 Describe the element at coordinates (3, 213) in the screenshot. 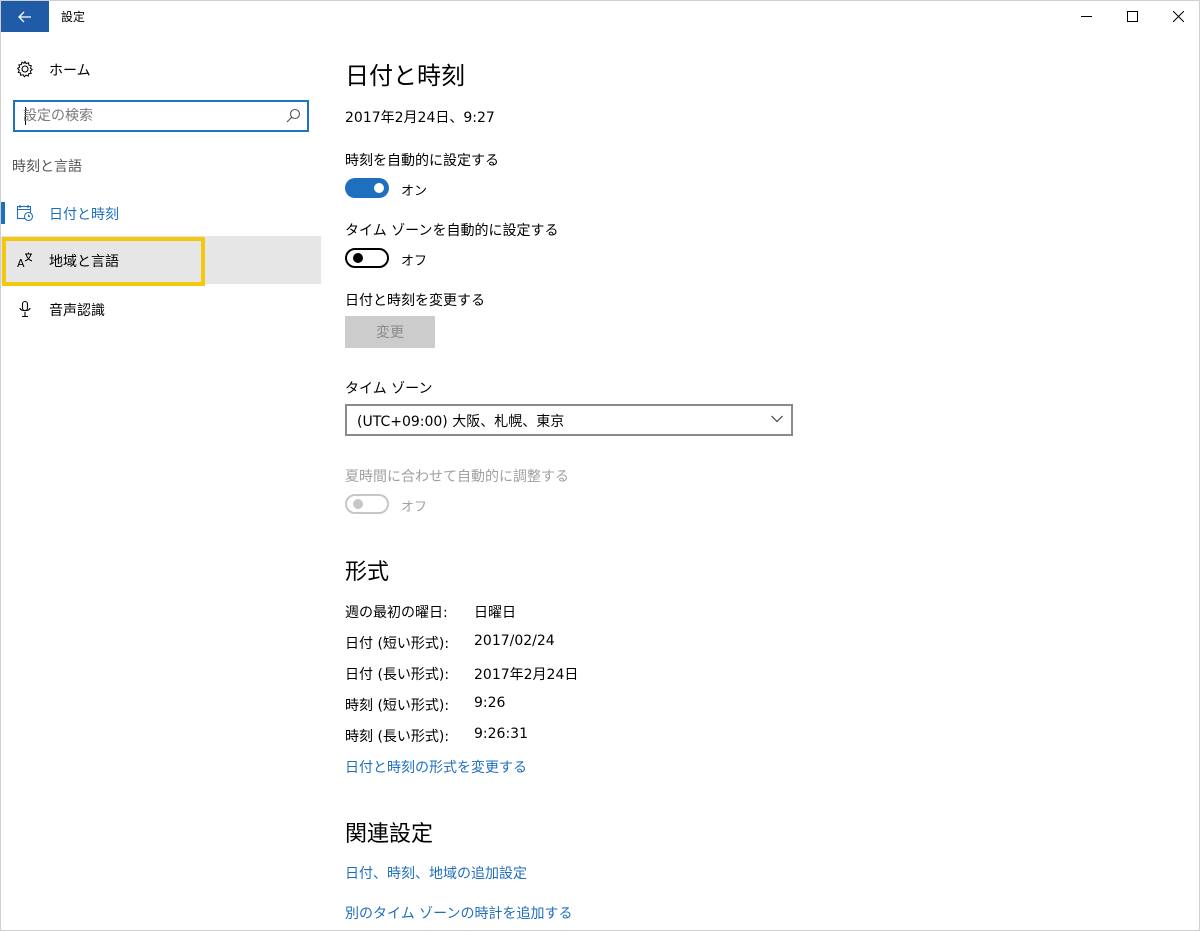

I see `selection-indicator` at that location.